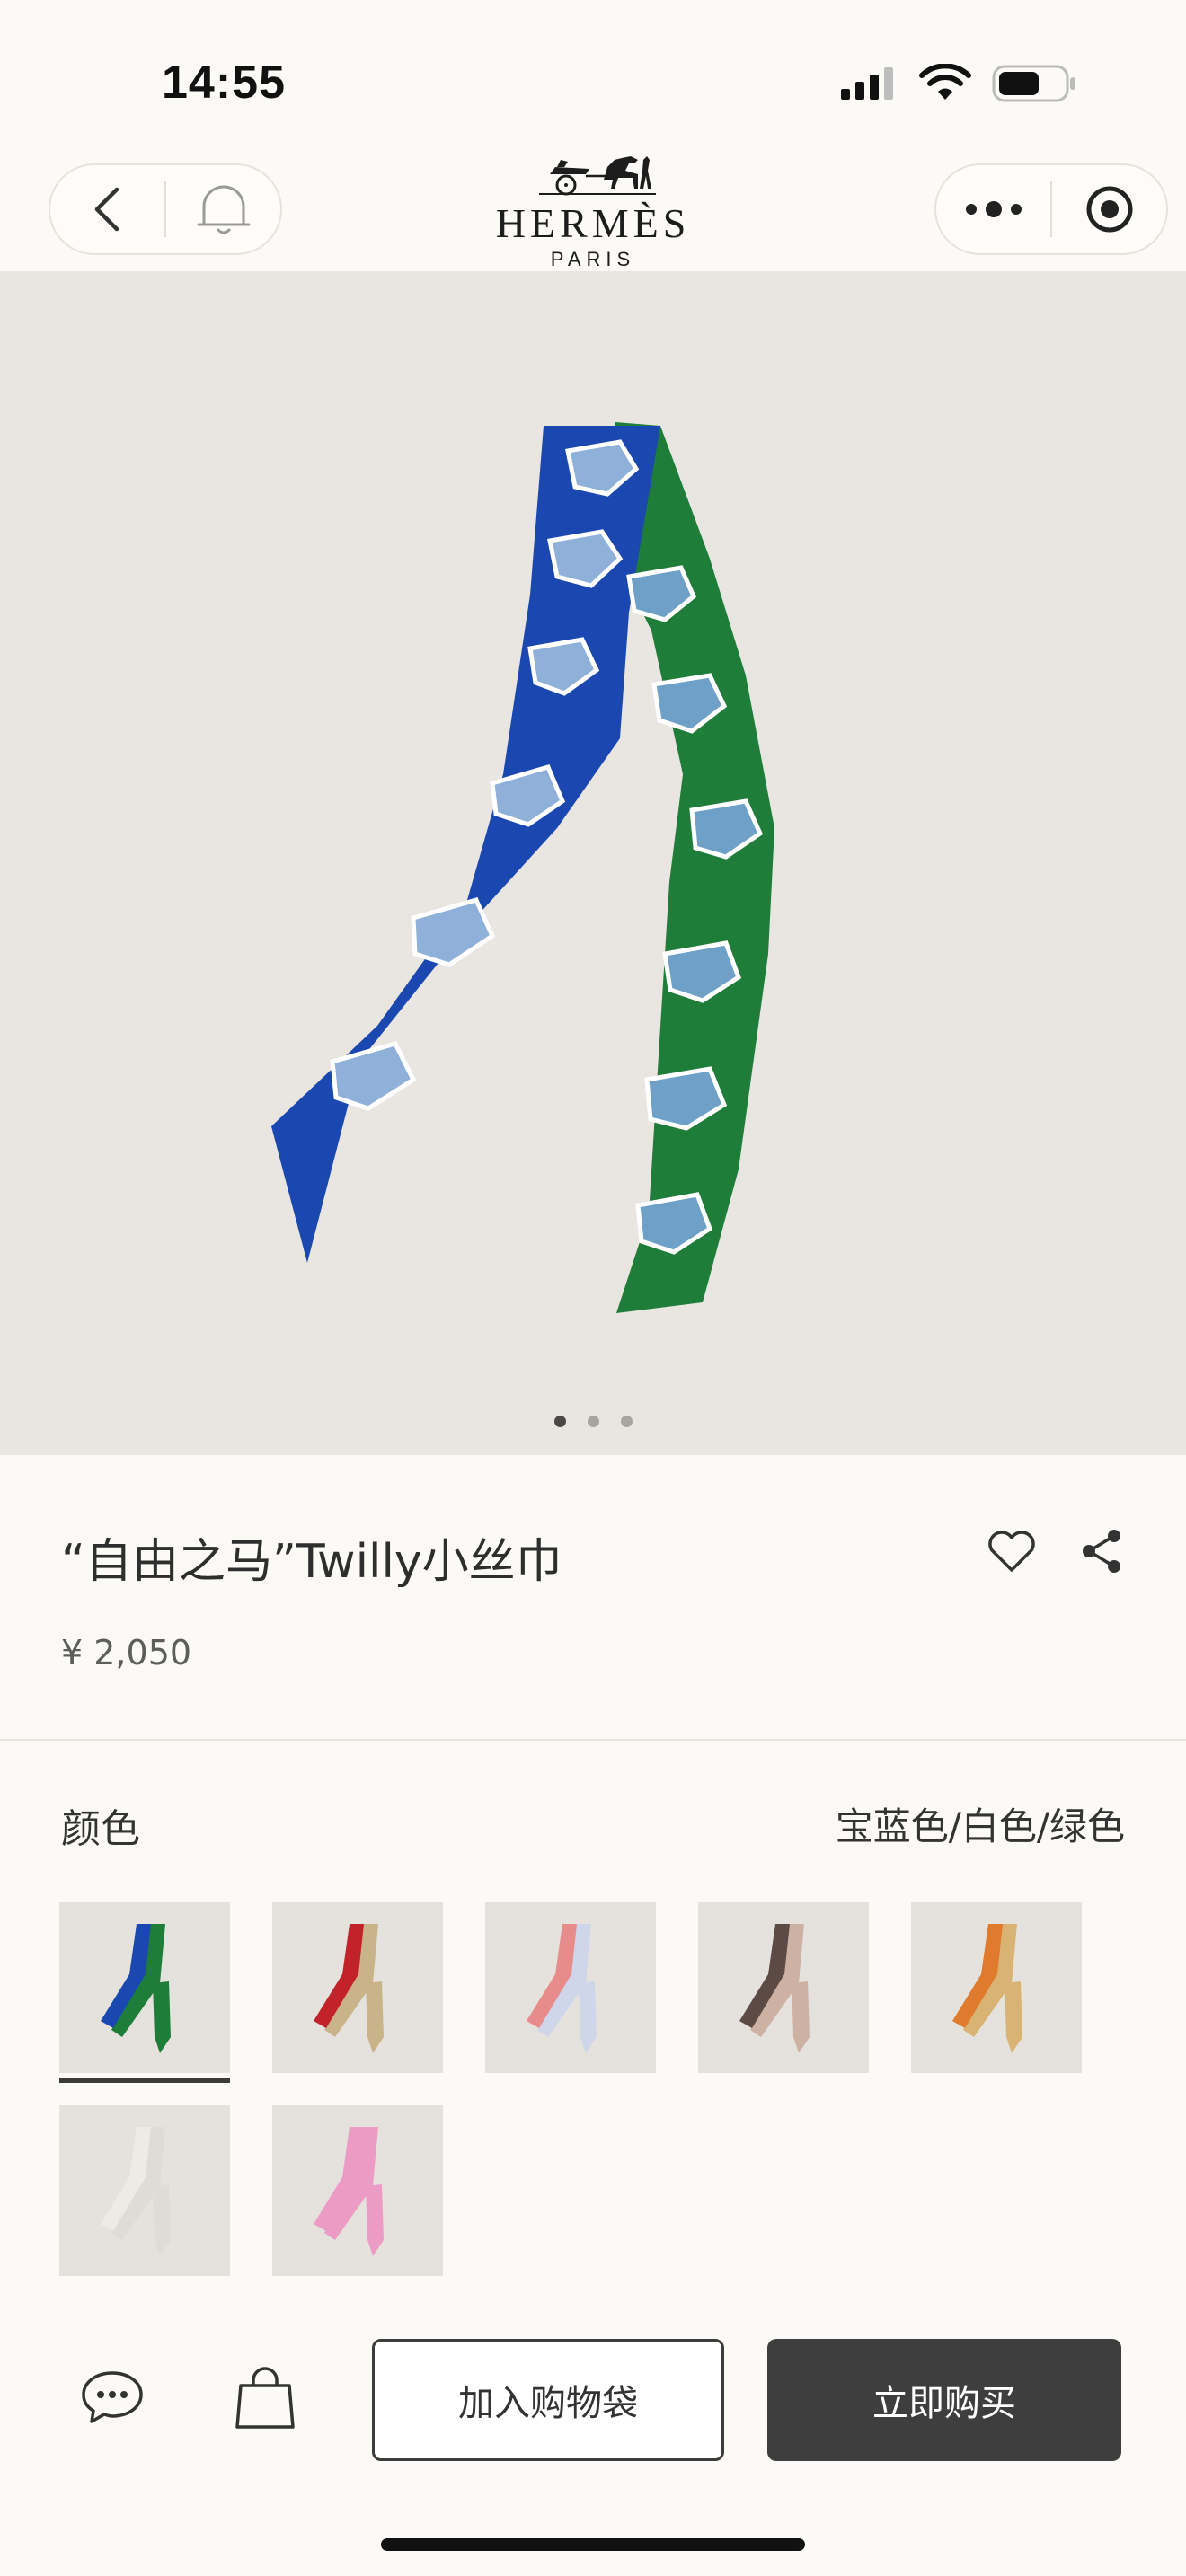 The width and height of the screenshot is (1186, 2576). I want to click on horse-carriage-logo-icon, so click(597, 176).